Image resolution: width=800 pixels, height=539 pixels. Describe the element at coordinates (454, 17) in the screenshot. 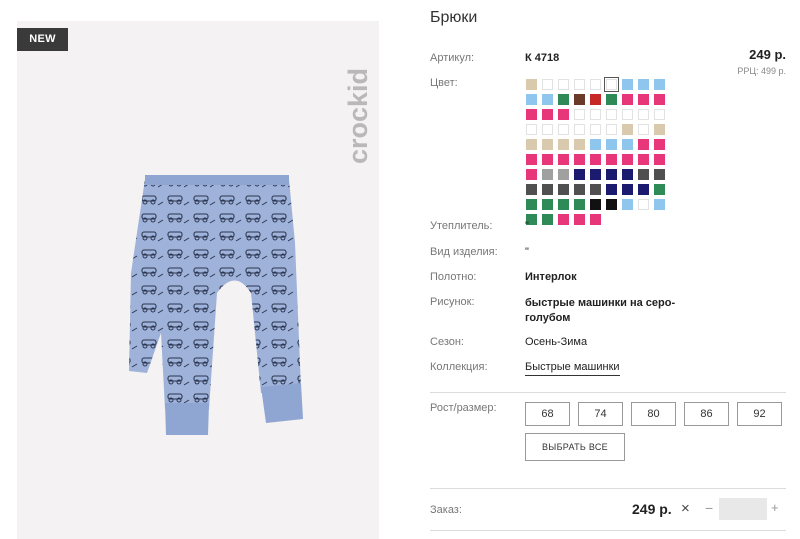

I see `product-title: Брюки` at that location.